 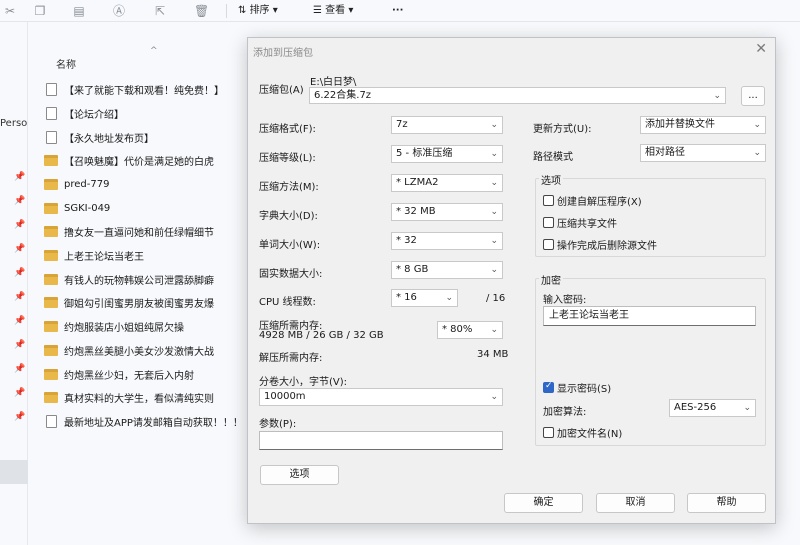 I want to click on threads-value: * 16, so click(x=406, y=297).